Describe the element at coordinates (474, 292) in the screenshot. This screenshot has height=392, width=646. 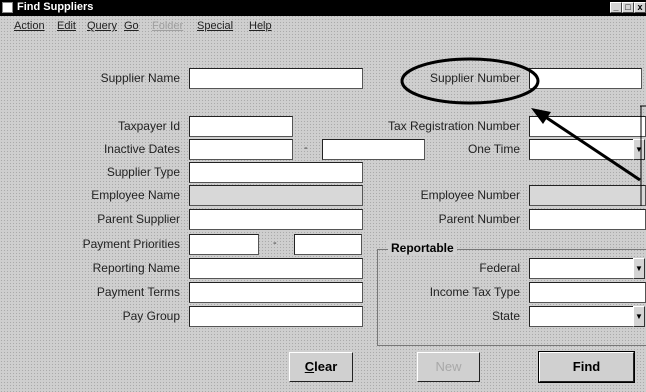
I see `income-tax-type-label: Income Tax Type` at that location.